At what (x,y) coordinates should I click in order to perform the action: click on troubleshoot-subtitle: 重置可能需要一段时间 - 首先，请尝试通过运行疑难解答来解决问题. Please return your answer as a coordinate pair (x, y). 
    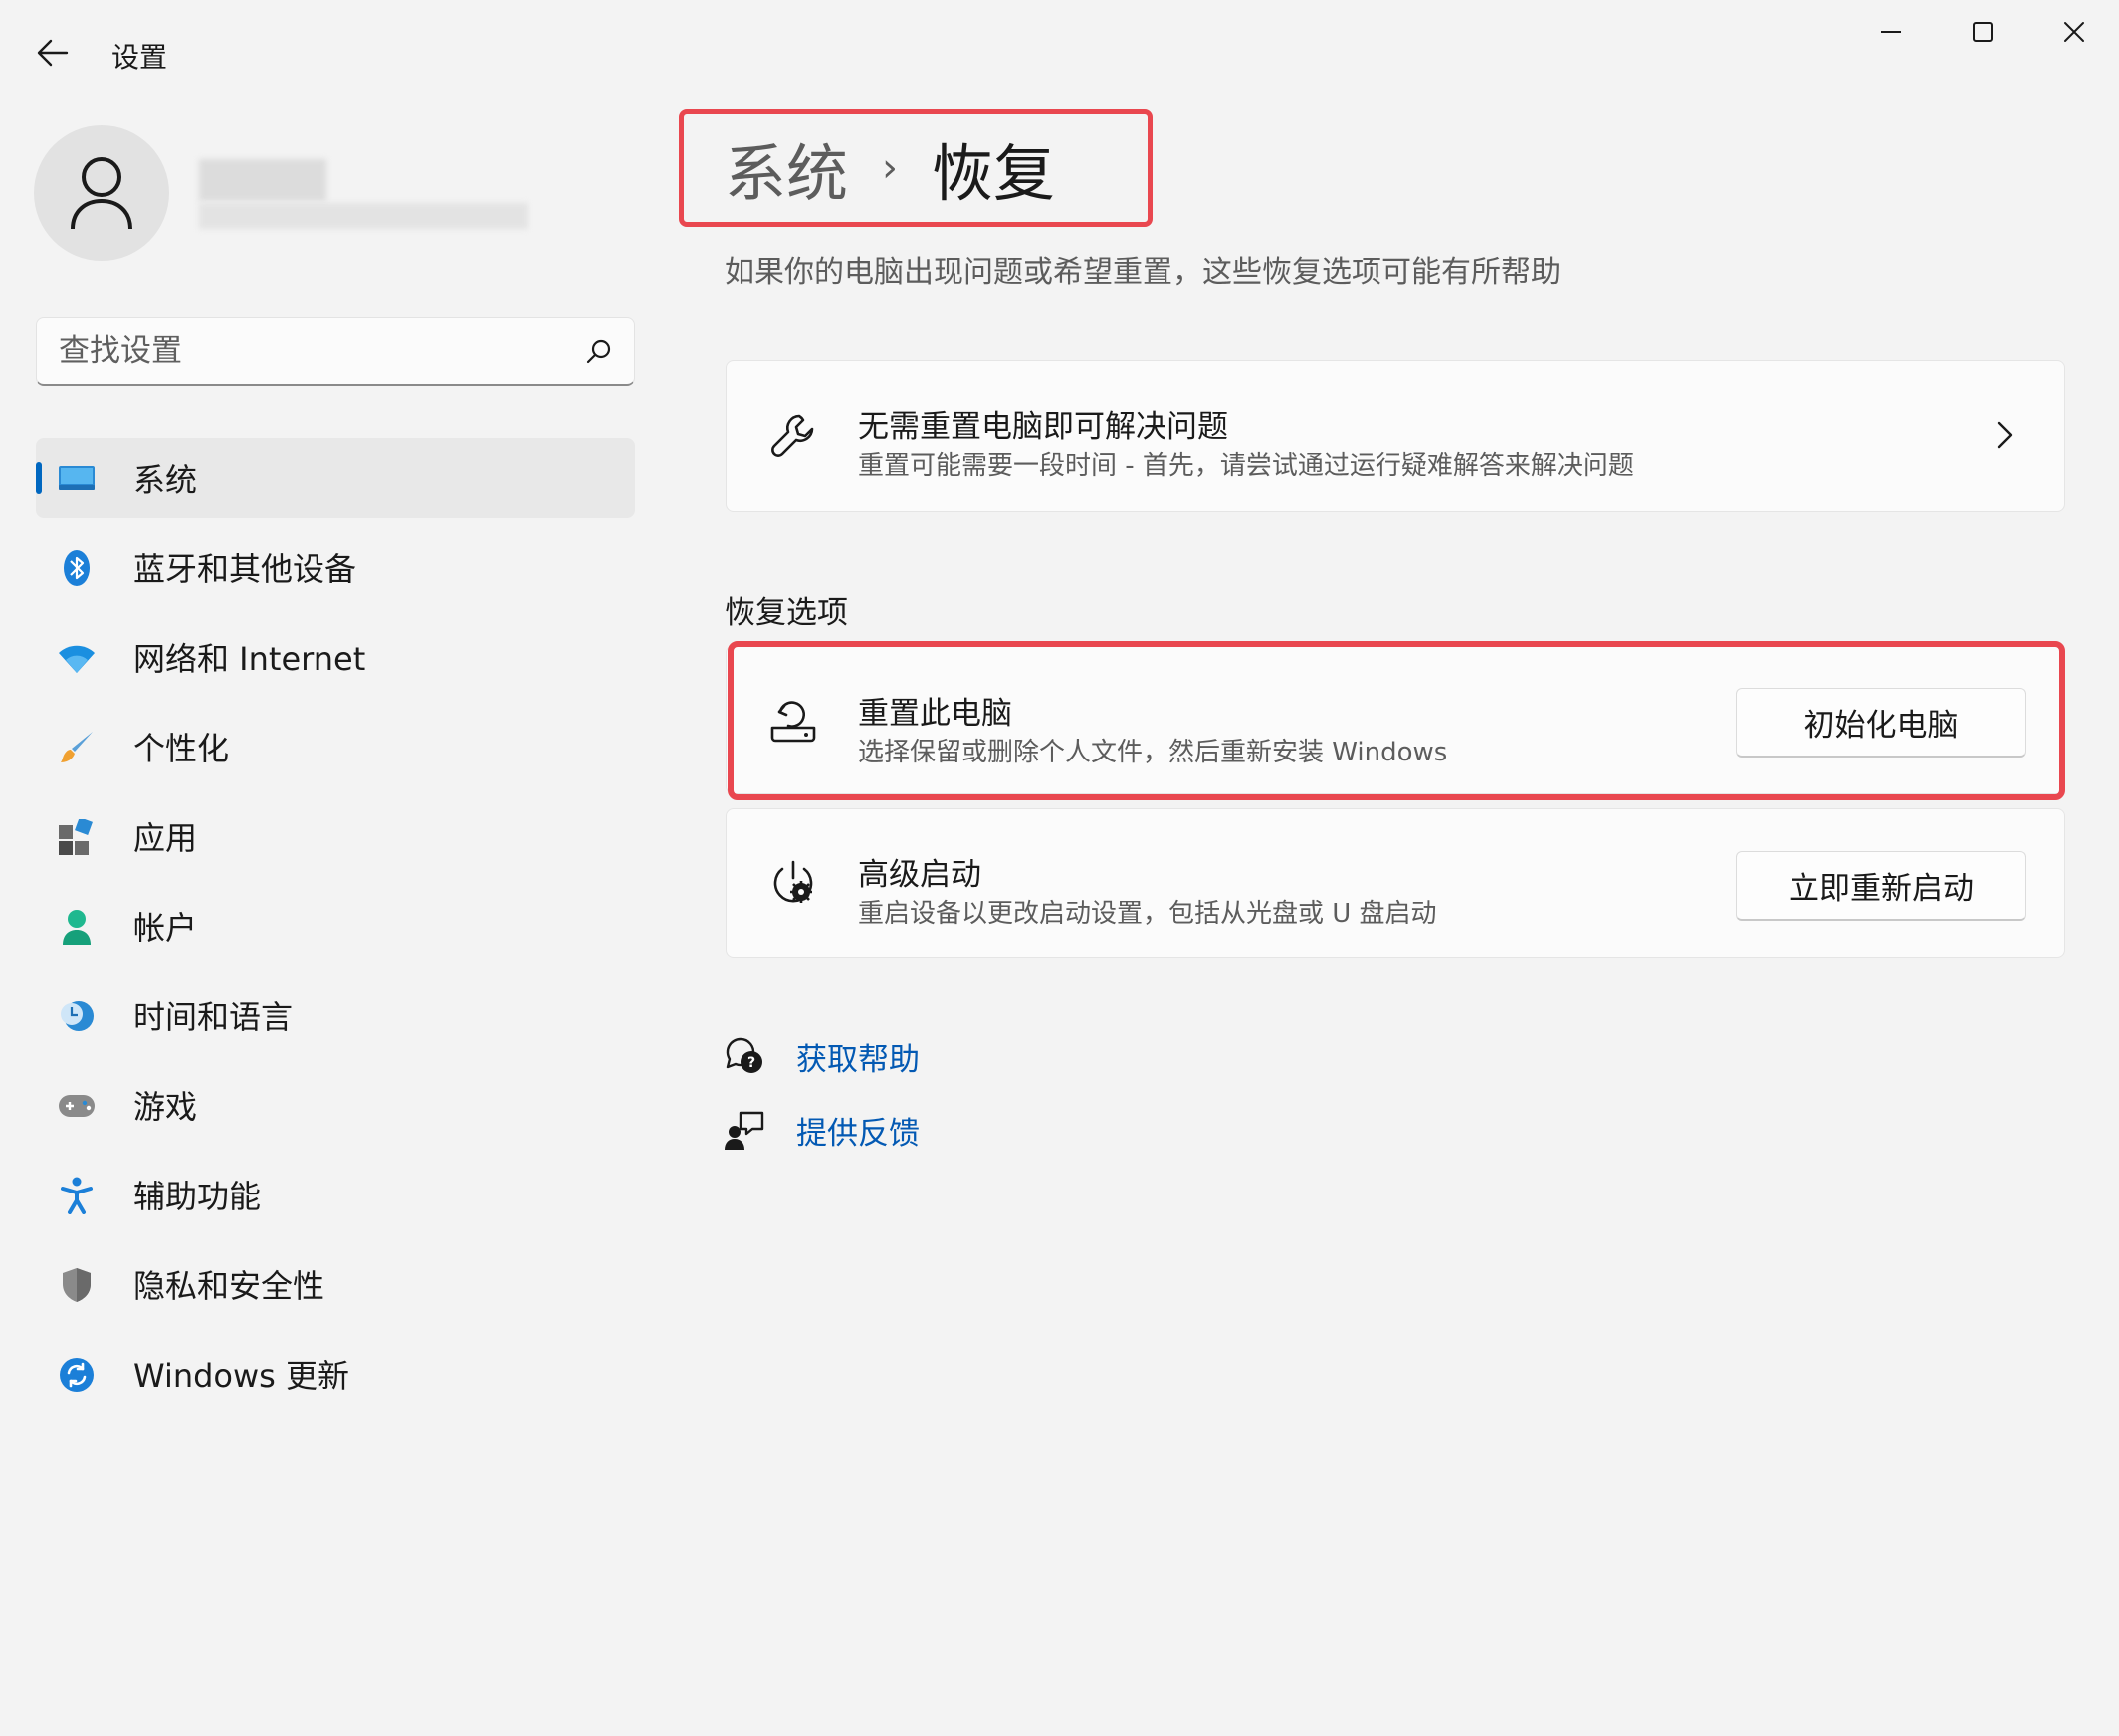
    Looking at the image, I should click on (1246, 466).